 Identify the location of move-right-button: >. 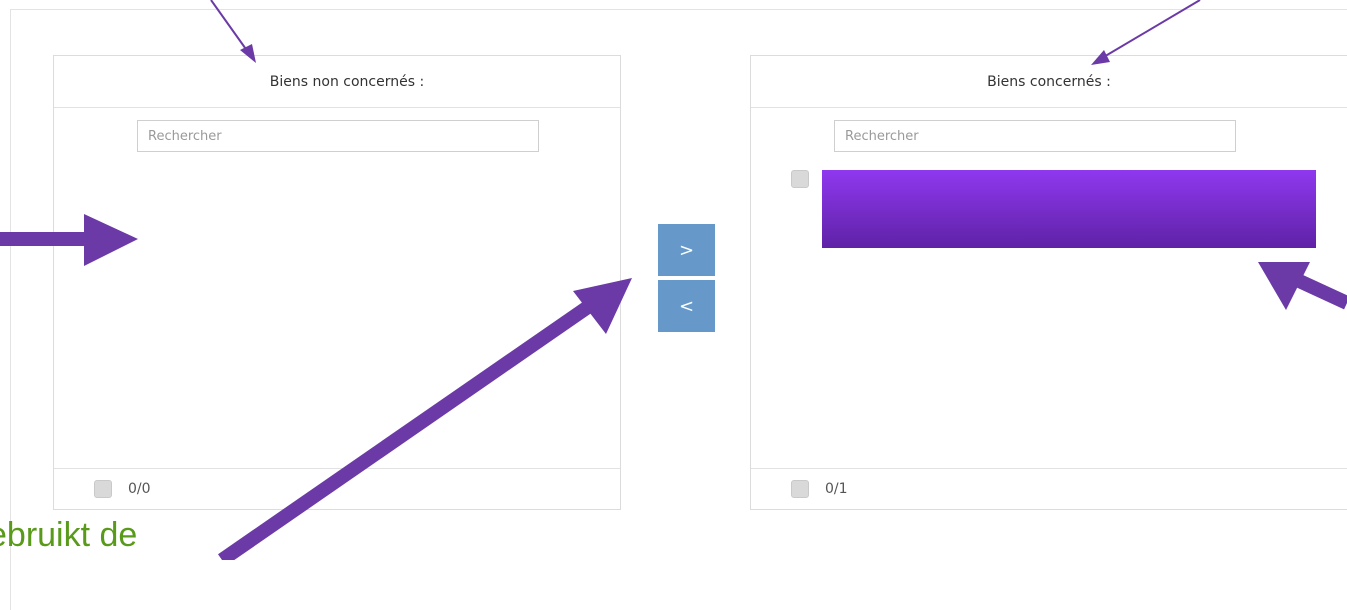
(686, 250).